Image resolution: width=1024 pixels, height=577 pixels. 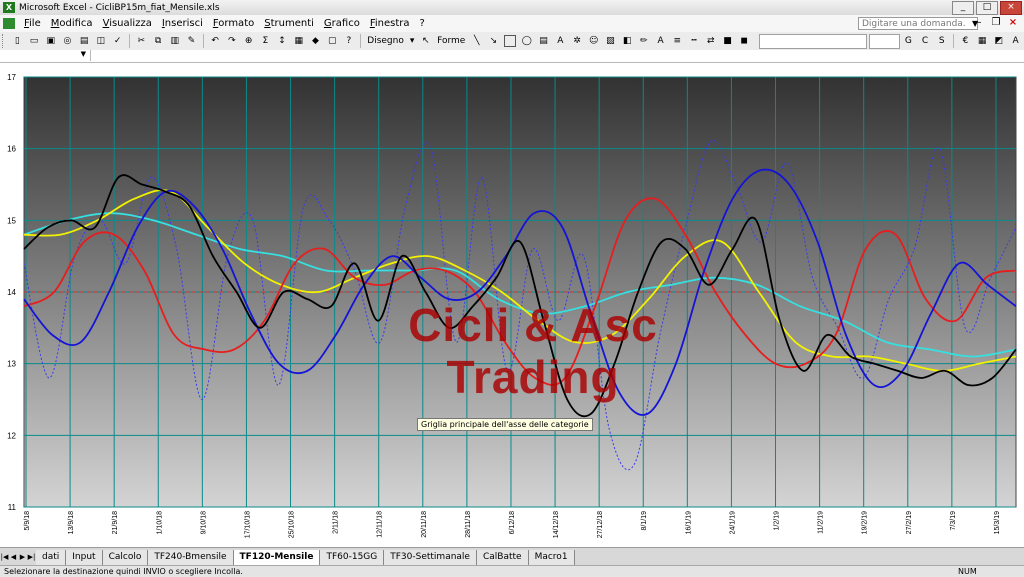 What do you see at coordinates (610, 41) in the screenshot?
I see `picture-icon: ▨` at bounding box center [610, 41].